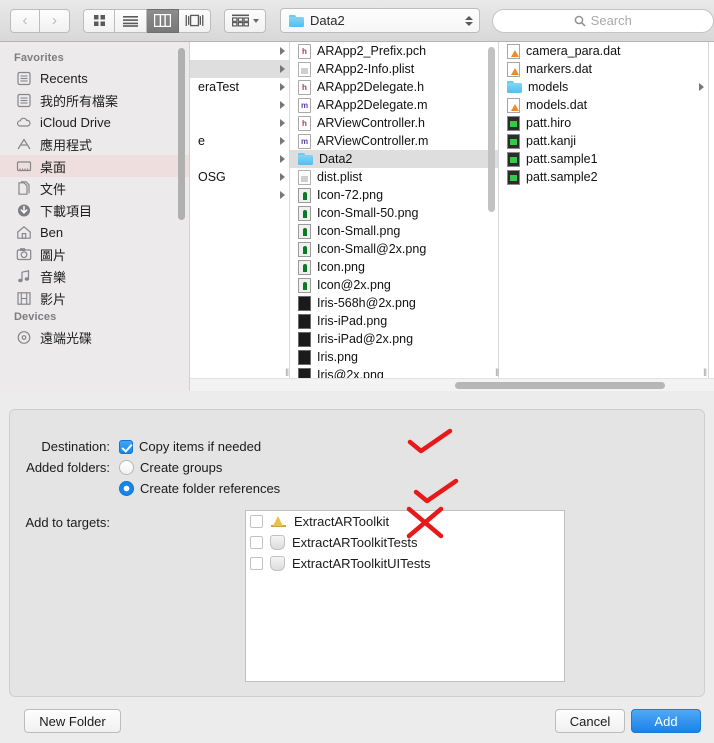  Describe the element at coordinates (24, 298) in the screenshot. I see `movies-icon` at that location.